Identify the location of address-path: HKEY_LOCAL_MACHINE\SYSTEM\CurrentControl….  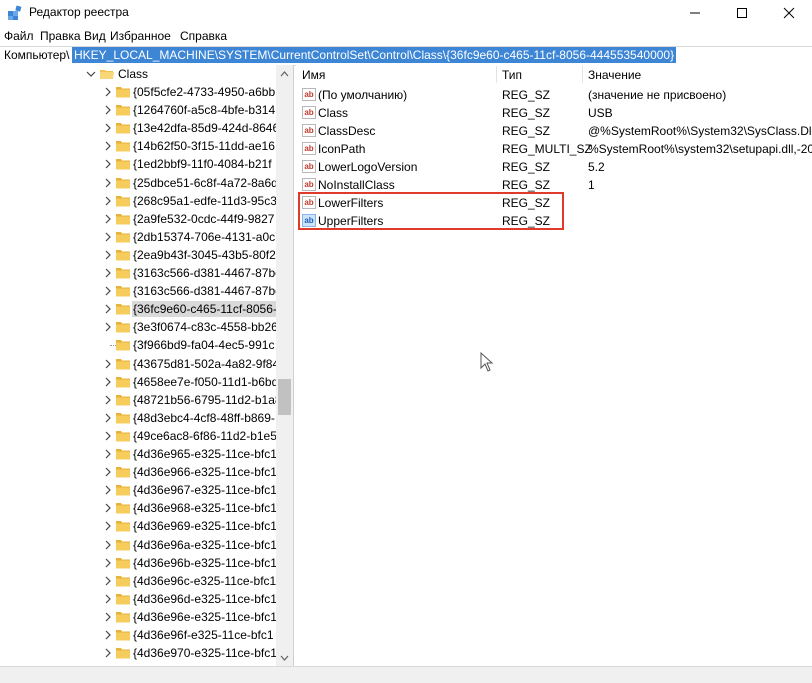
(374, 55).